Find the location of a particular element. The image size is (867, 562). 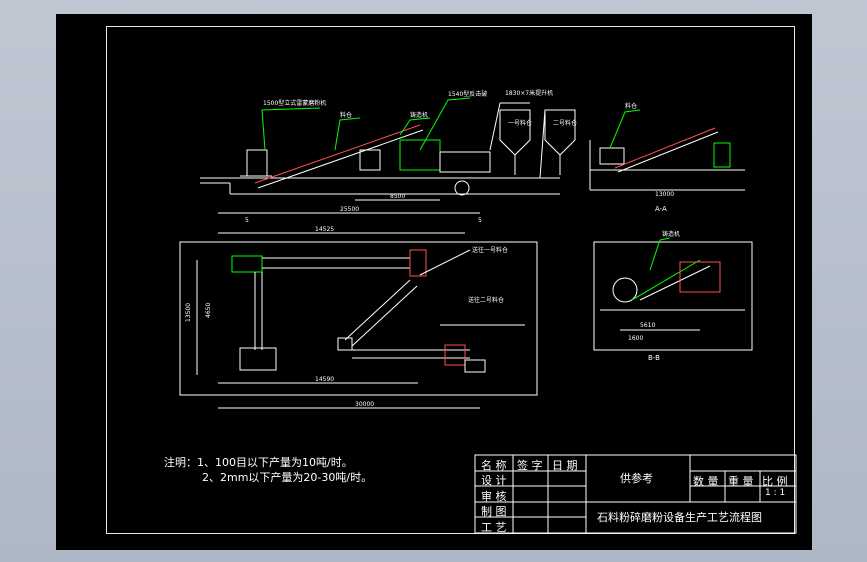

section-bb-view is located at coordinates (673, 294).